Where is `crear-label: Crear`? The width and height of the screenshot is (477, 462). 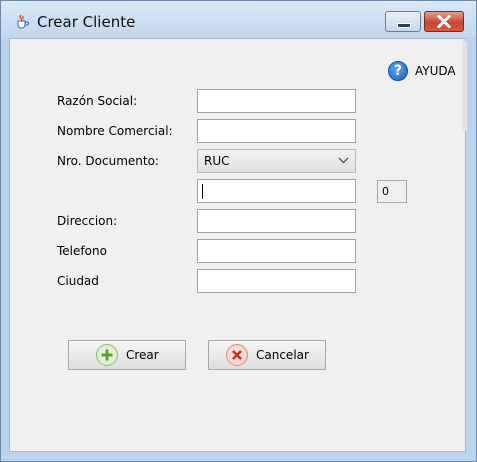 crear-label: Crear is located at coordinates (142, 355).